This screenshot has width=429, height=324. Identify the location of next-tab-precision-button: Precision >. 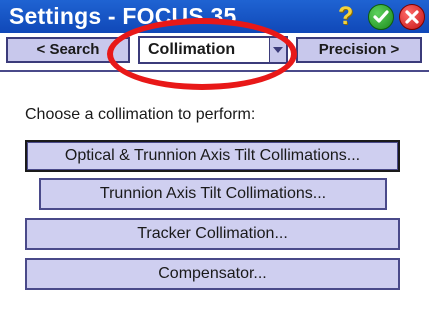
(359, 50).